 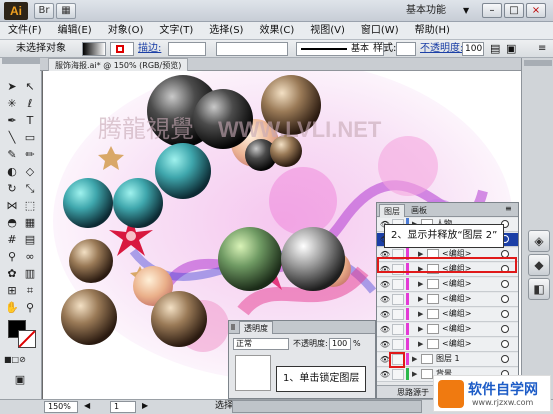 I want to click on type-tool-icon: T, so click(x=30, y=120).